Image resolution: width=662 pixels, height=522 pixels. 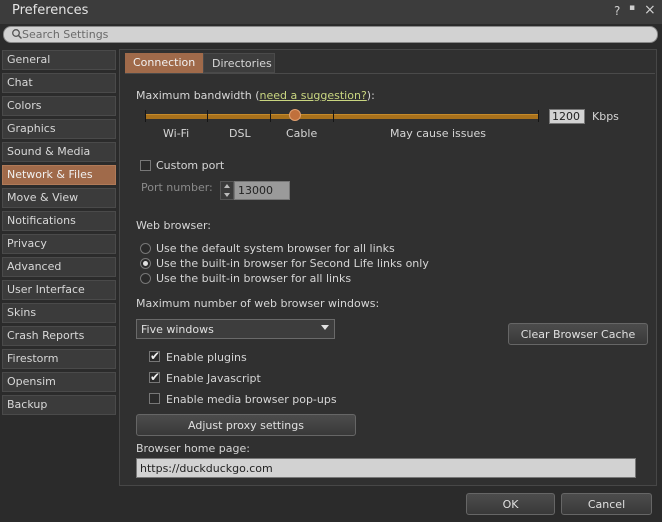 I want to click on max-windows-heading: Maximum number of web browser windows:, so click(x=258, y=303).